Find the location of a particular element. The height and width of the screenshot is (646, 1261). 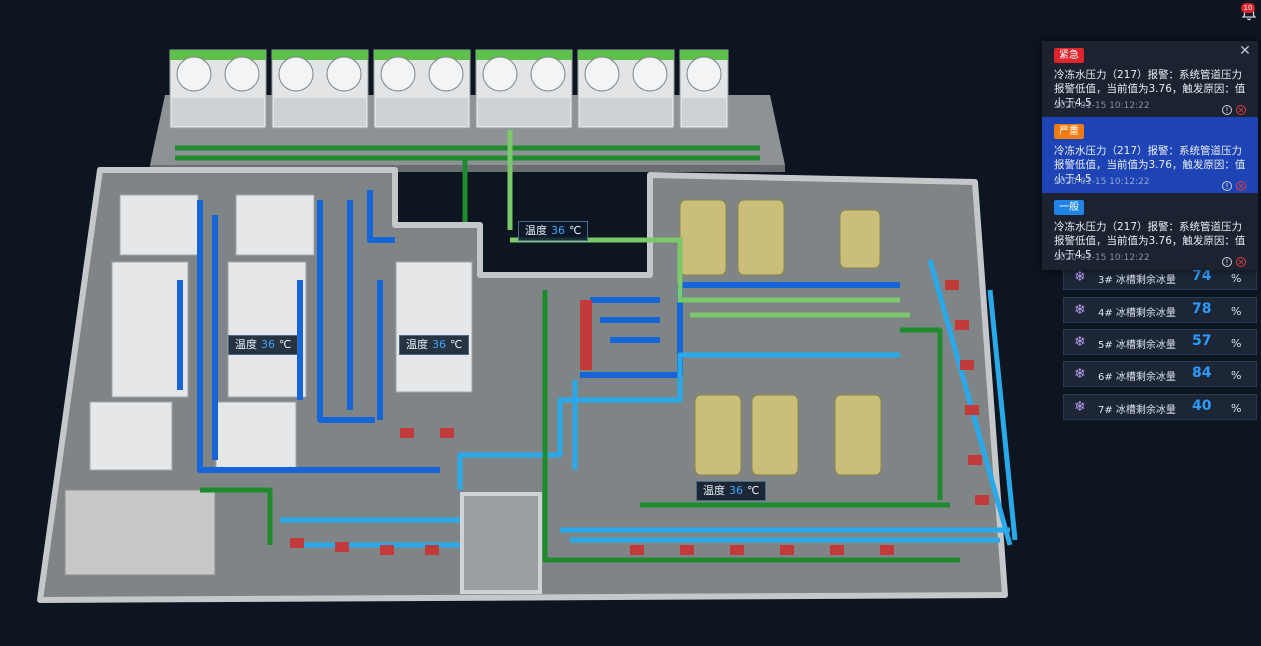

ice-tank-label: 6# 冰槽剩余冰量 is located at coordinates (1137, 377).